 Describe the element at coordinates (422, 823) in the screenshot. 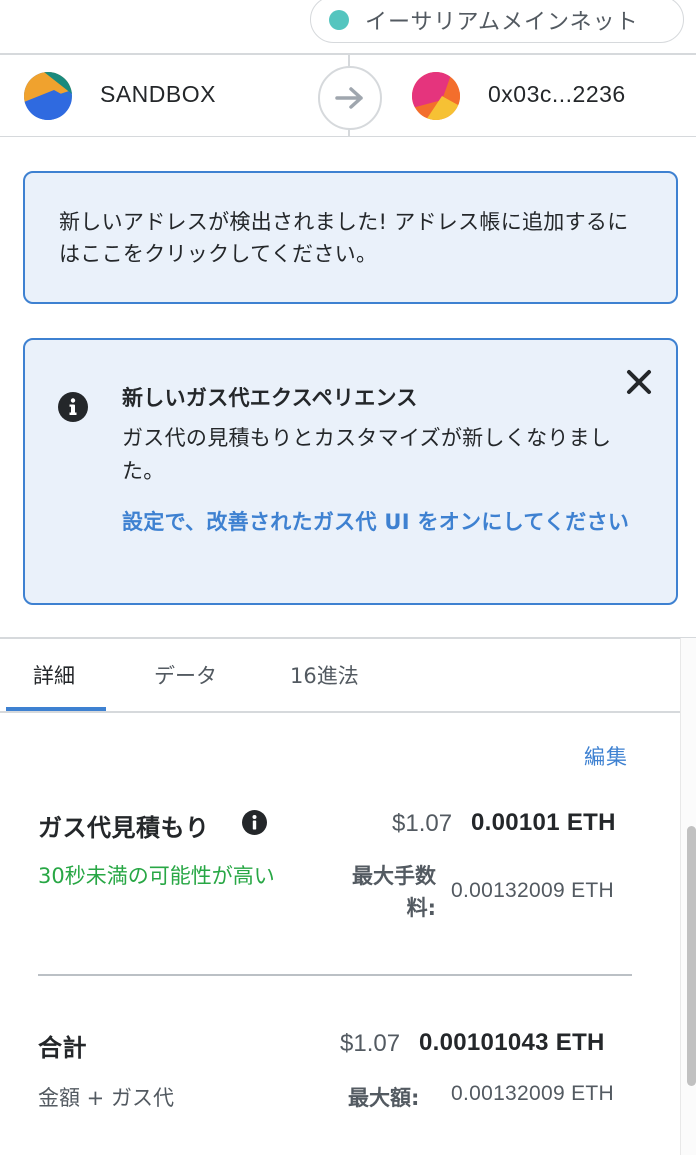

I see `gas-estimate-fiat: $1.07` at that location.